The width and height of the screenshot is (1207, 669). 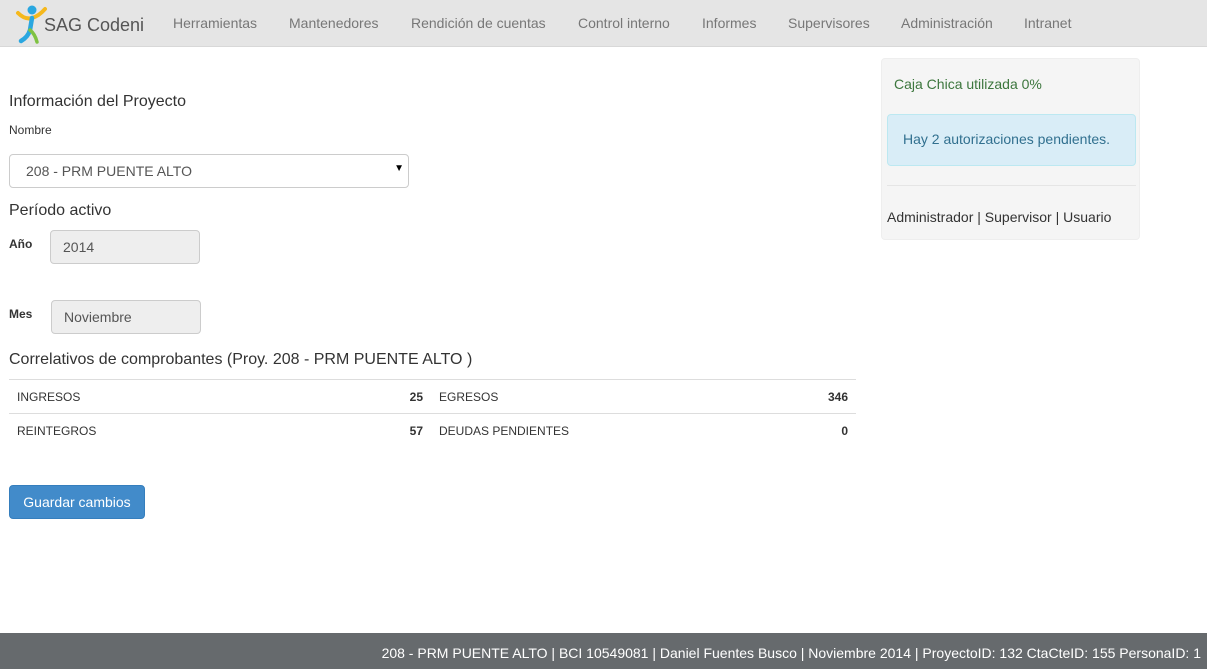 What do you see at coordinates (49, 397) in the screenshot?
I see `cell-label: INGRESOS` at bounding box center [49, 397].